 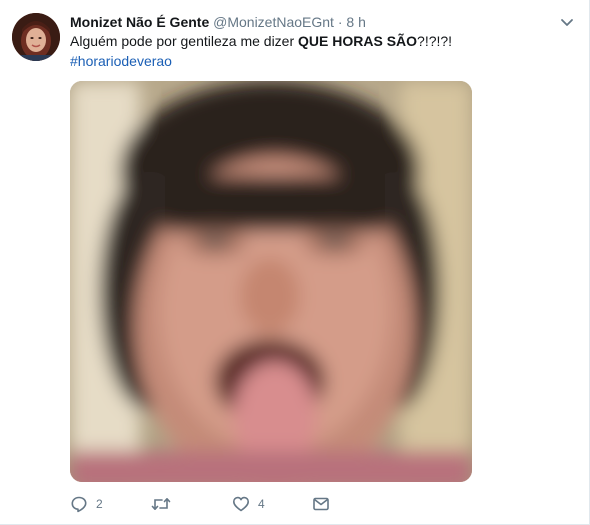 I want to click on avatar-photo, so click(x=36, y=37).